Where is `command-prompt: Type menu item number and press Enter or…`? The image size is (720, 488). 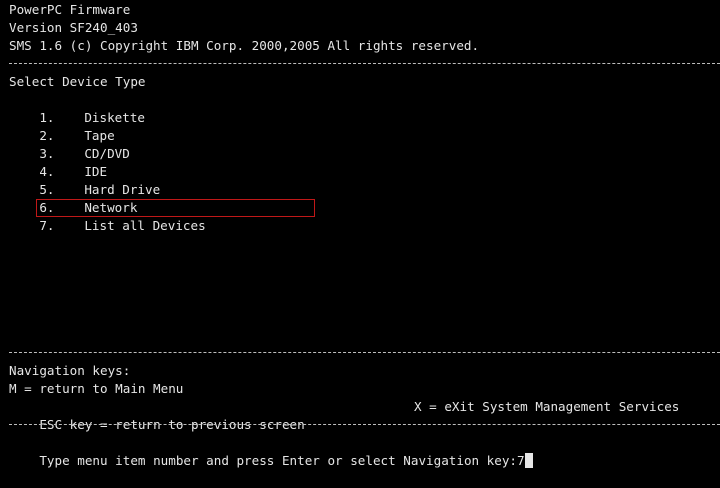
command-prompt: Type menu item number and press Enter or… is located at coordinates (271, 451).